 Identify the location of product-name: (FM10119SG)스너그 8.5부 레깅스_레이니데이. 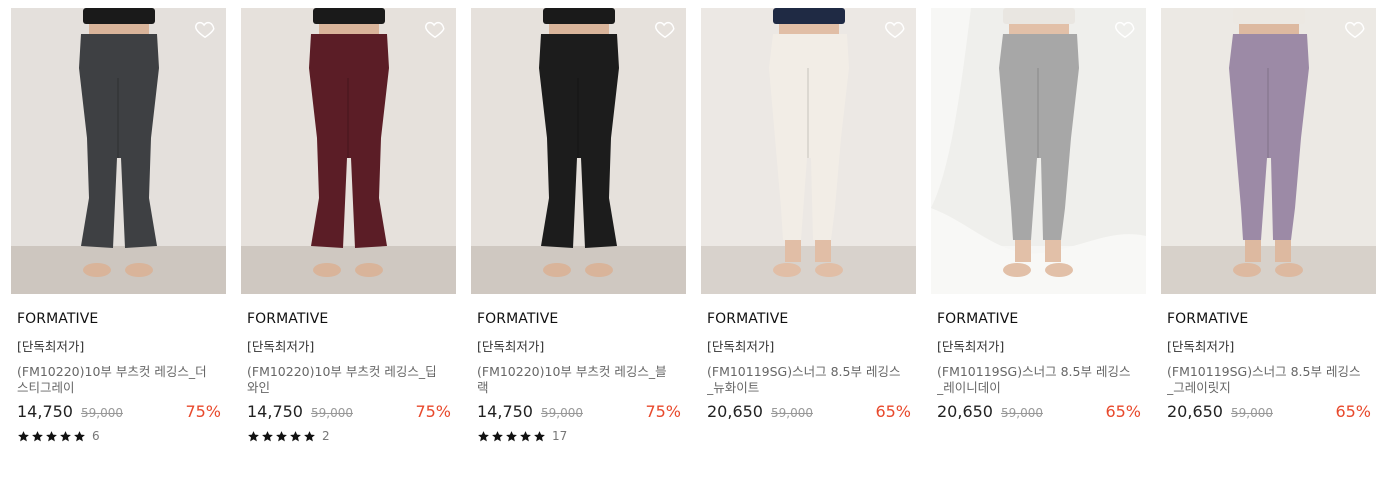
(1035, 380).